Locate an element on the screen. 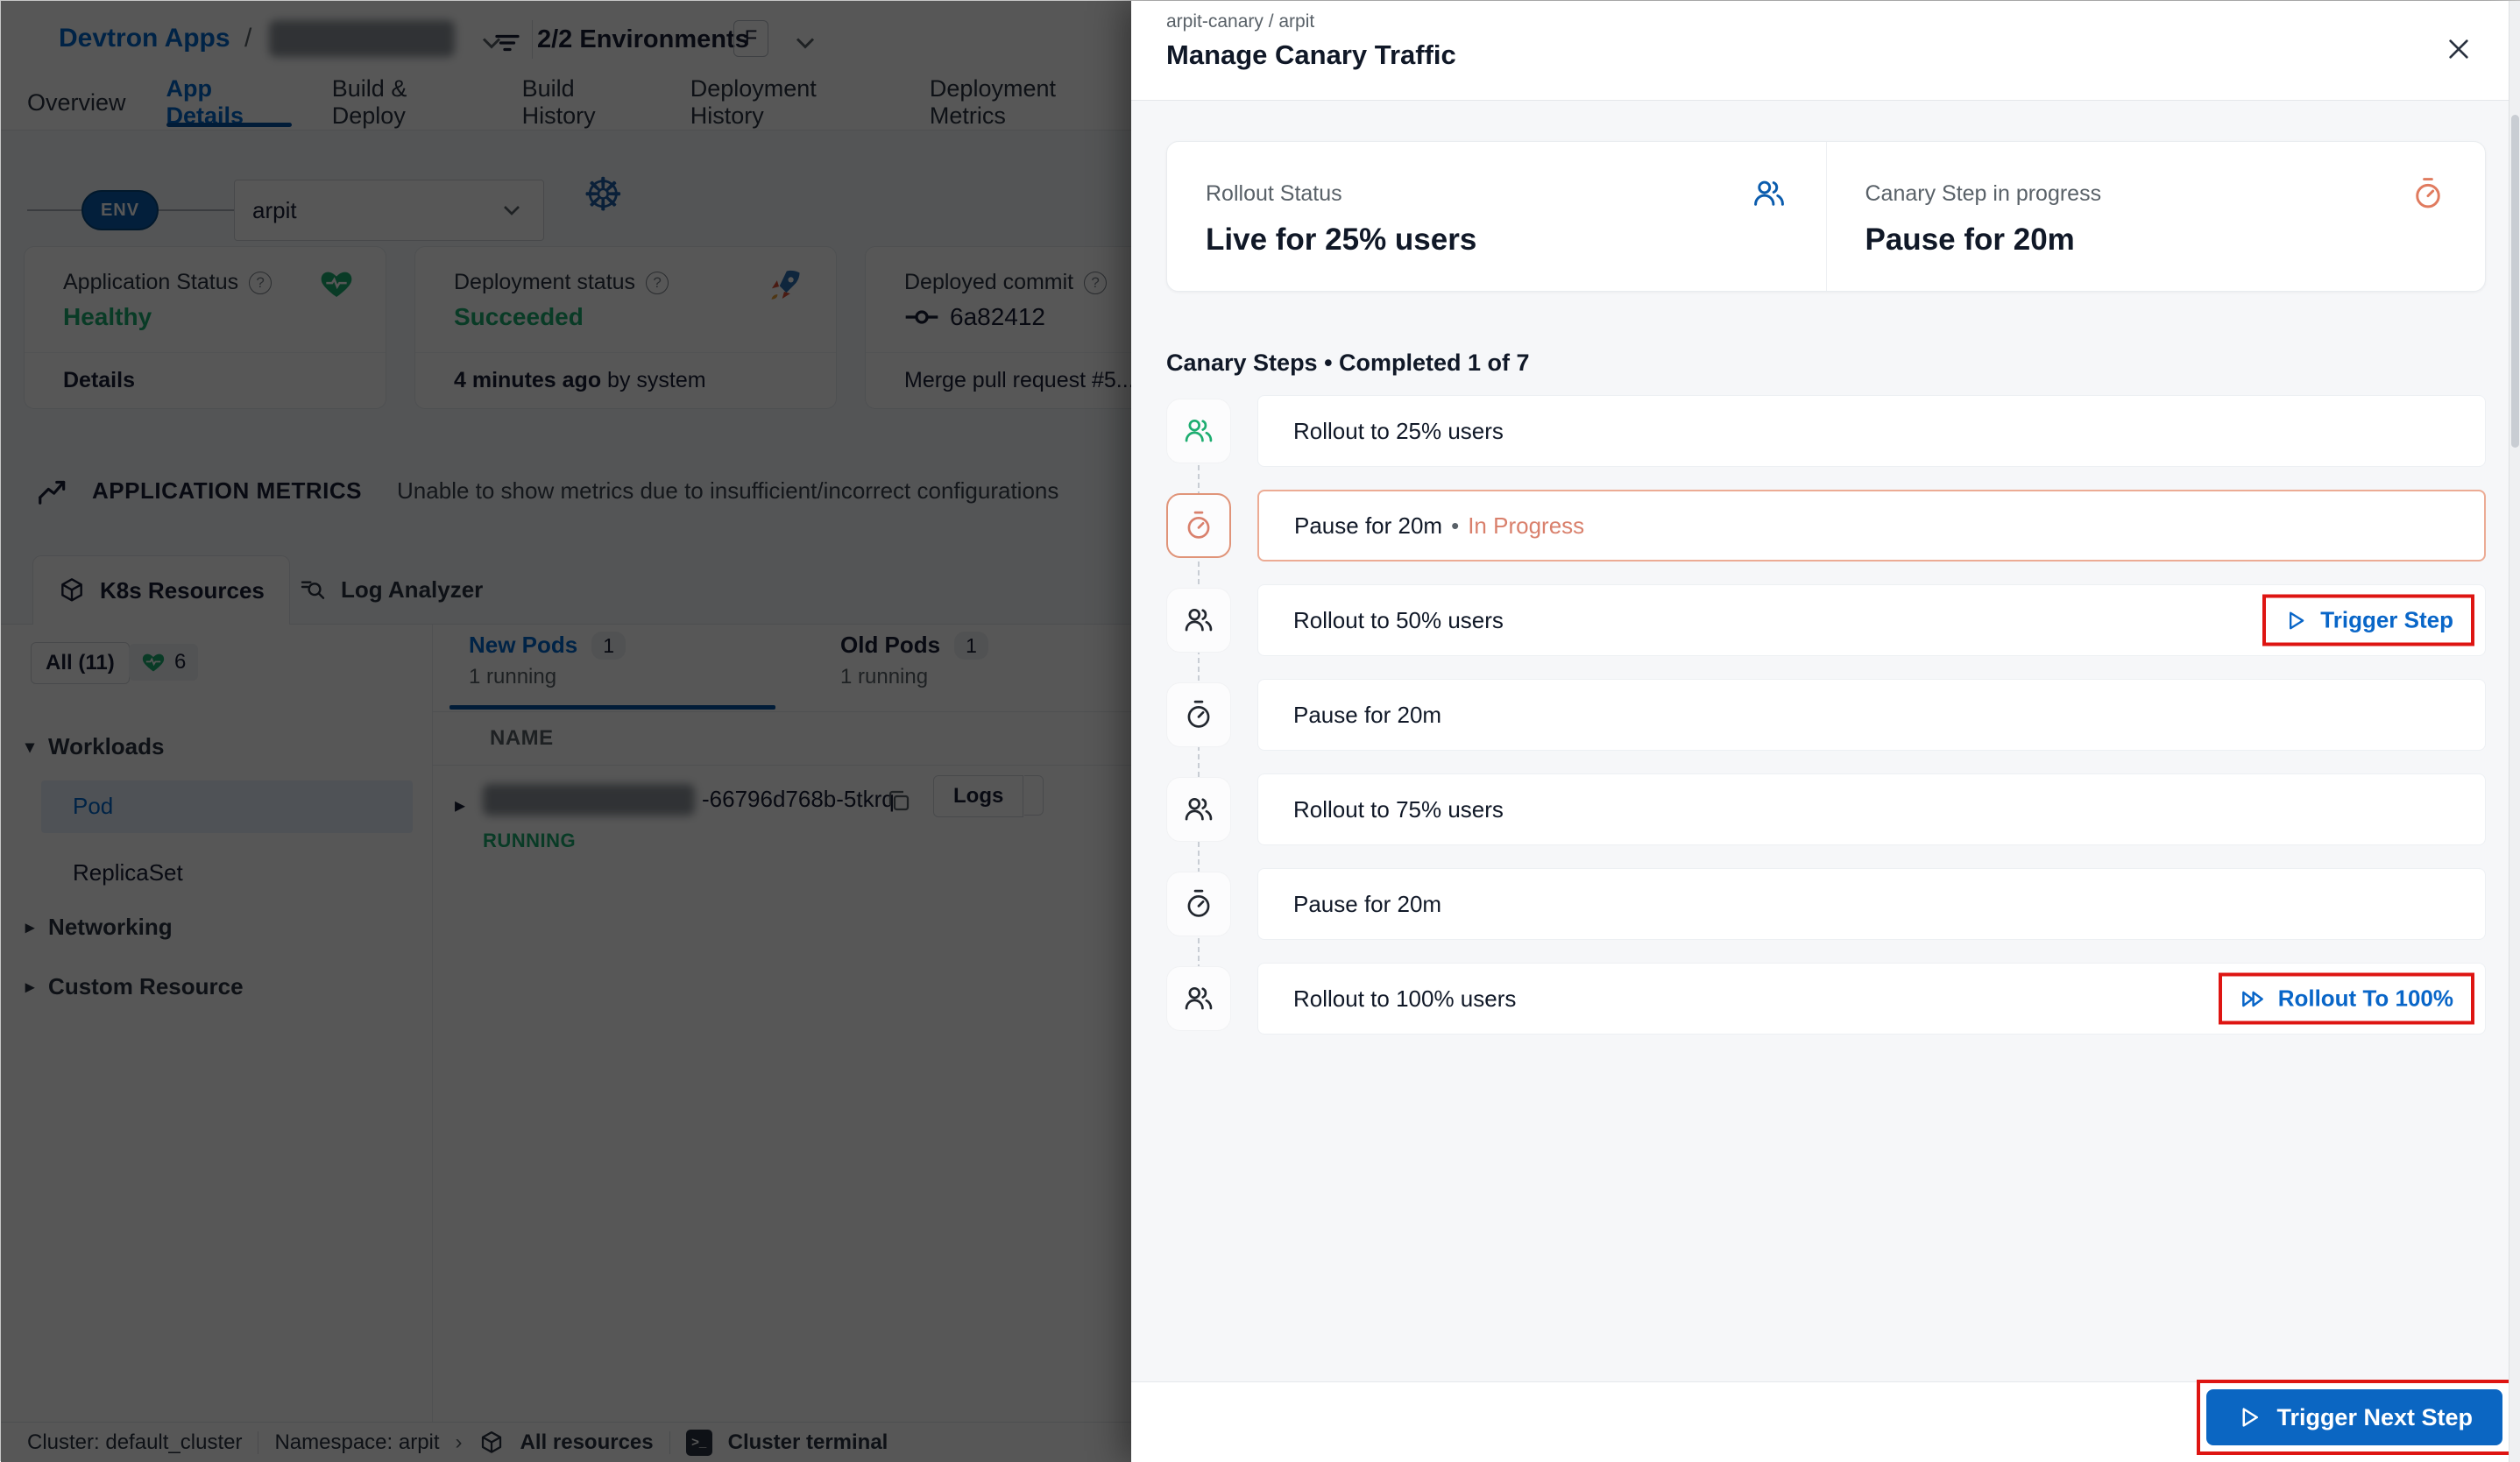 Image resolution: width=2520 pixels, height=1462 pixels. rollout-to-100-button: Rollout To 100% is located at coordinates (2346, 999).